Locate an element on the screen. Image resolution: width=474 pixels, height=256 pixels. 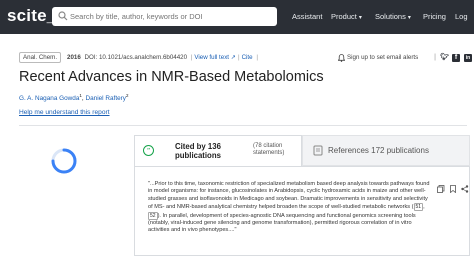
copy-icon is located at coordinates (441, 186).